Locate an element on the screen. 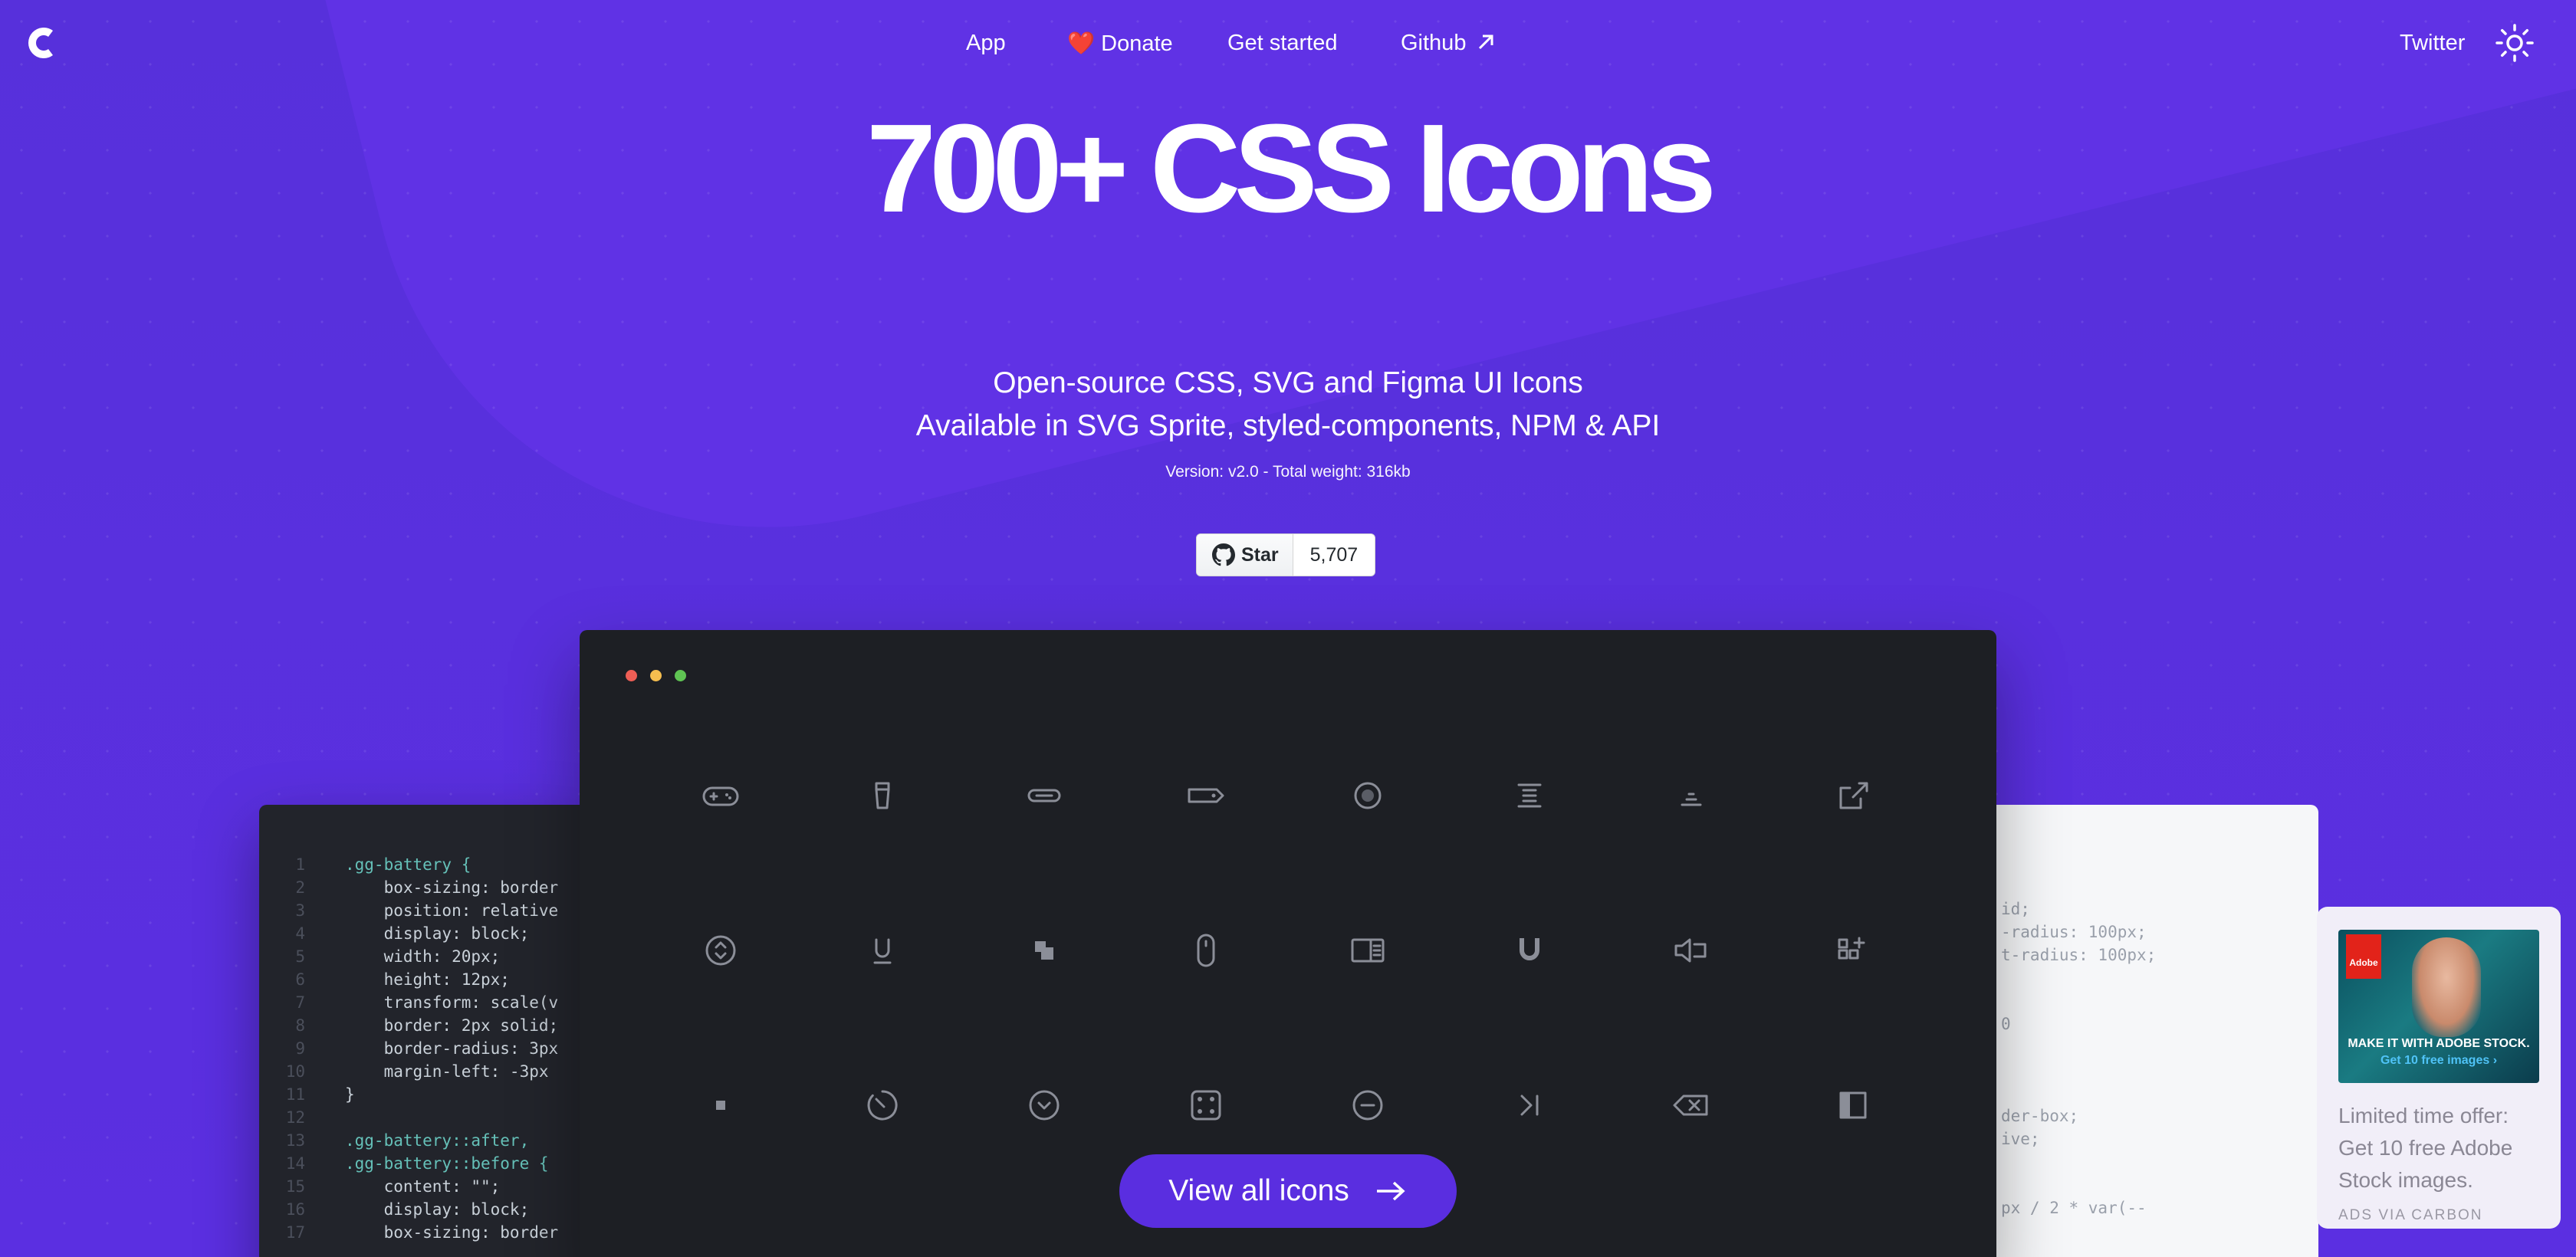 This screenshot has width=2576, height=1257. tag-icon is located at coordinates (1206, 795).